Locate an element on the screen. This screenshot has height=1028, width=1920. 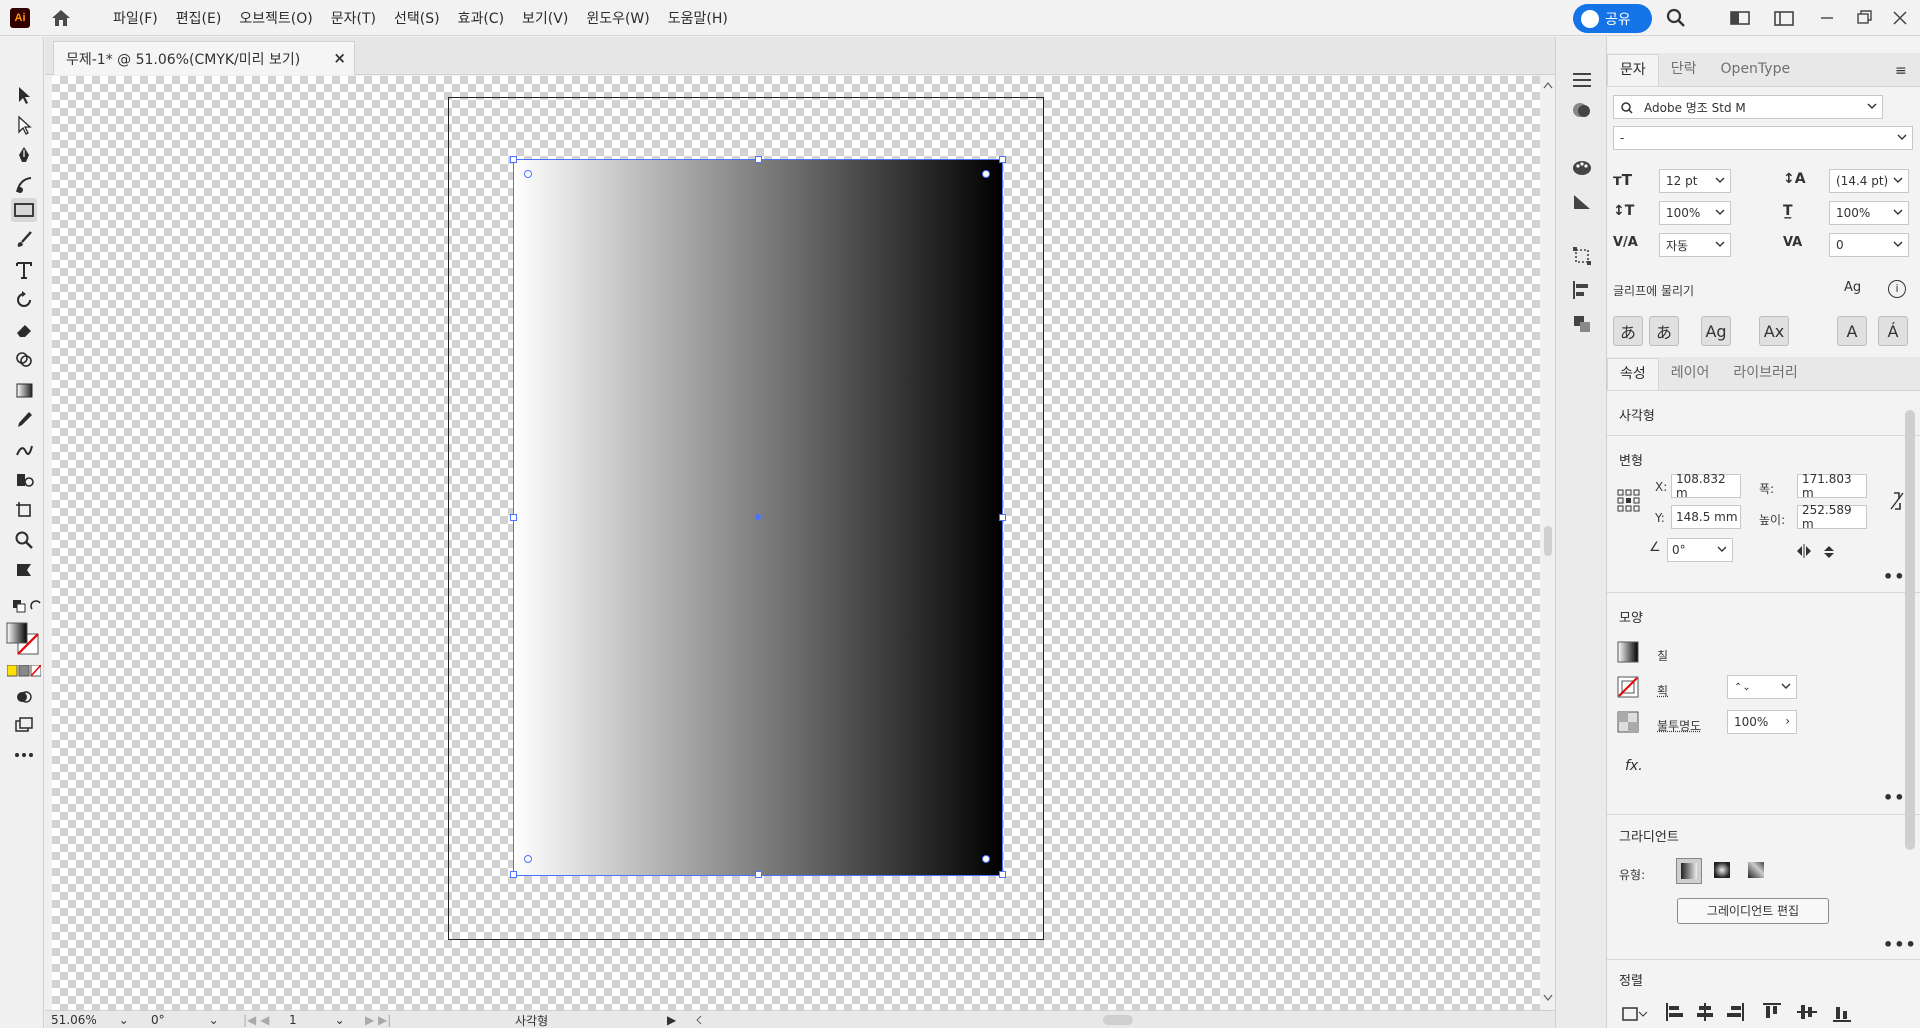
next-artboard-icons: ▶ ▶| is located at coordinates (385, 1020).